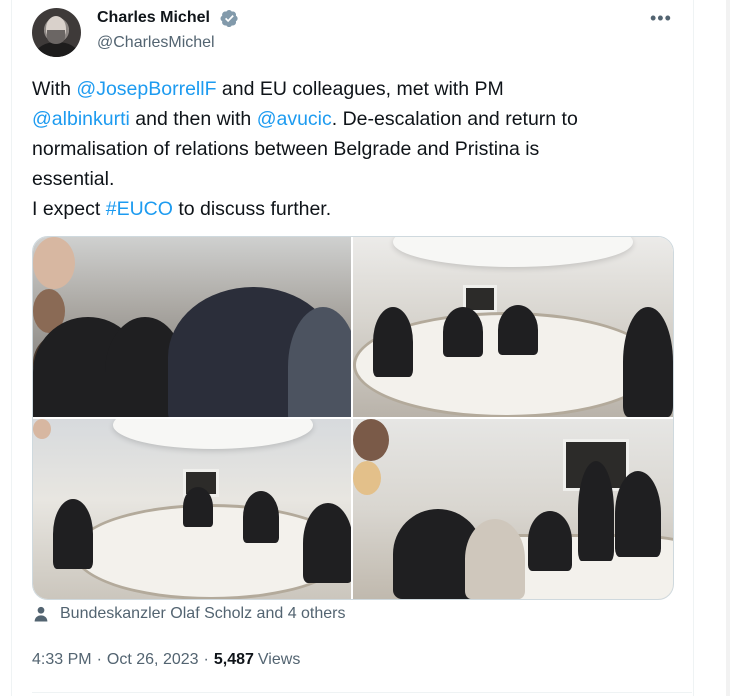 The image size is (730, 696). Describe the element at coordinates (146, 89) in the screenshot. I see `mention-link: @JosepBorrellF` at that location.